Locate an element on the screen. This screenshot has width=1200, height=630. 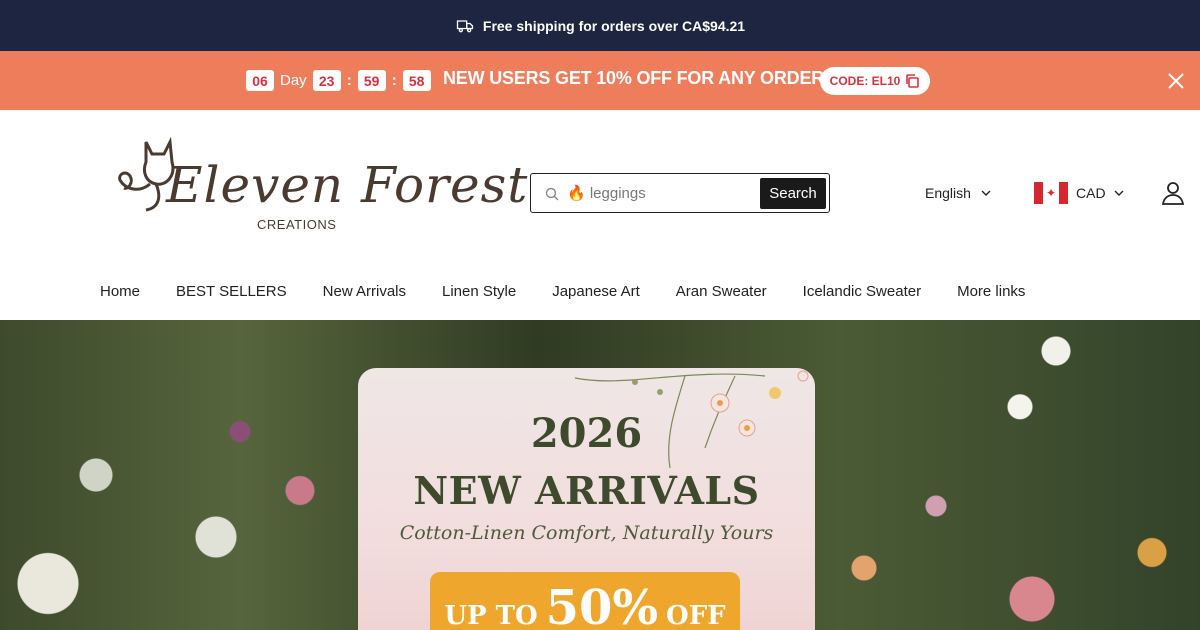
shipping-bar: Free shipping for orders over CA$94.21 is located at coordinates (600, 25).